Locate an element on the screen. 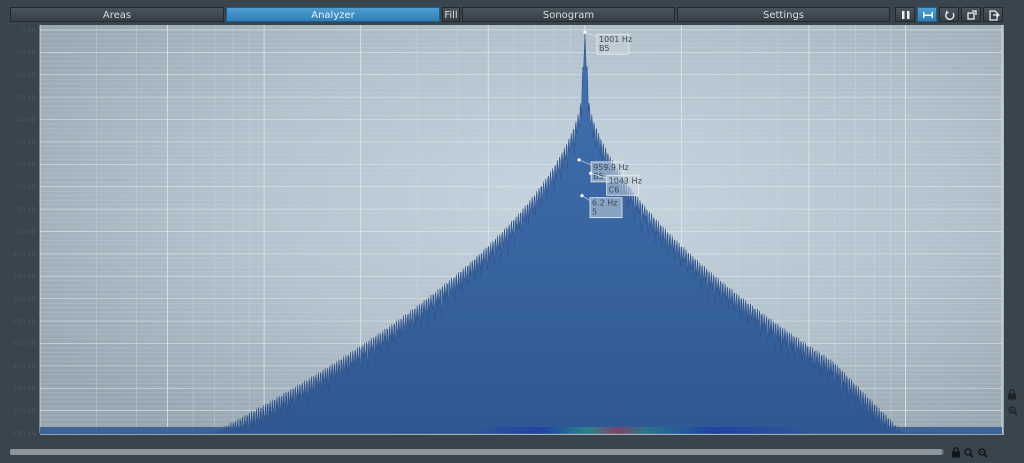 Image resolution: width=1024 pixels, height=463 pixels. bottom-controls is located at coordinates (970, 452).